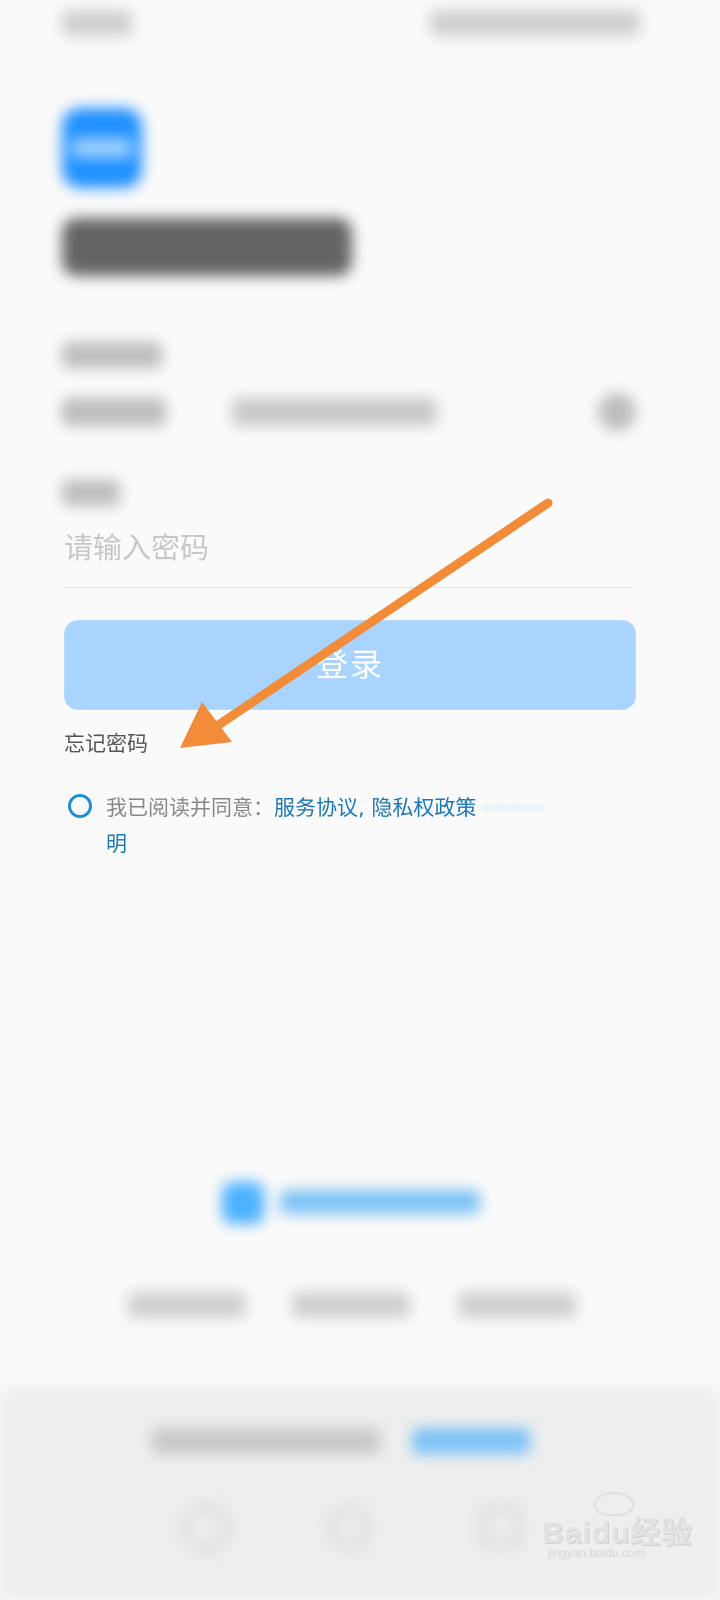 The image size is (720, 1600). Describe the element at coordinates (509, 808) in the screenshot. I see `blurred-link: ·········` at that location.